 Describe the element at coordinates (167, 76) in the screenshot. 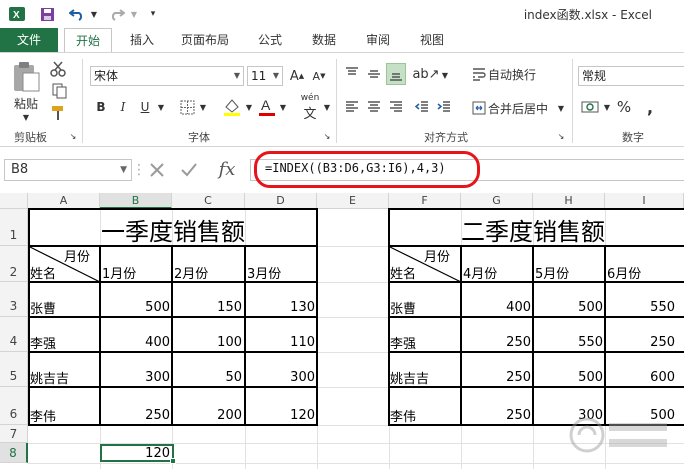

I see `font-name-select: 宋体 ▼` at that location.